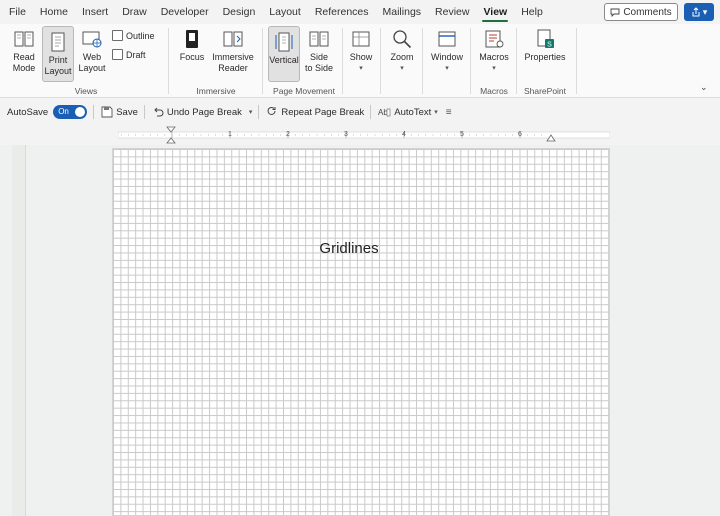  I want to click on tab-home: Home, so click(54, 12).